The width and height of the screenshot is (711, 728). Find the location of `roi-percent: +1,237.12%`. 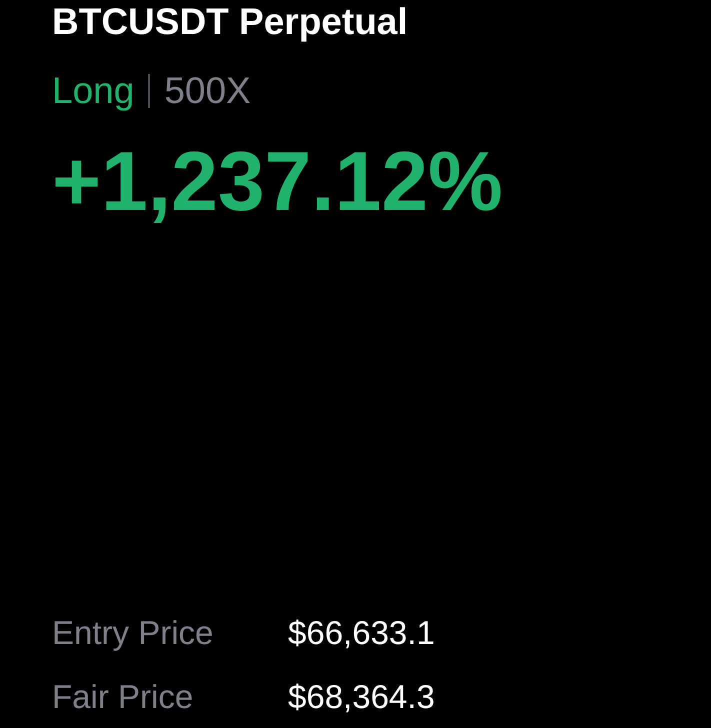

roi-percent: +1,237.12% is located at coordinates (278, 181).